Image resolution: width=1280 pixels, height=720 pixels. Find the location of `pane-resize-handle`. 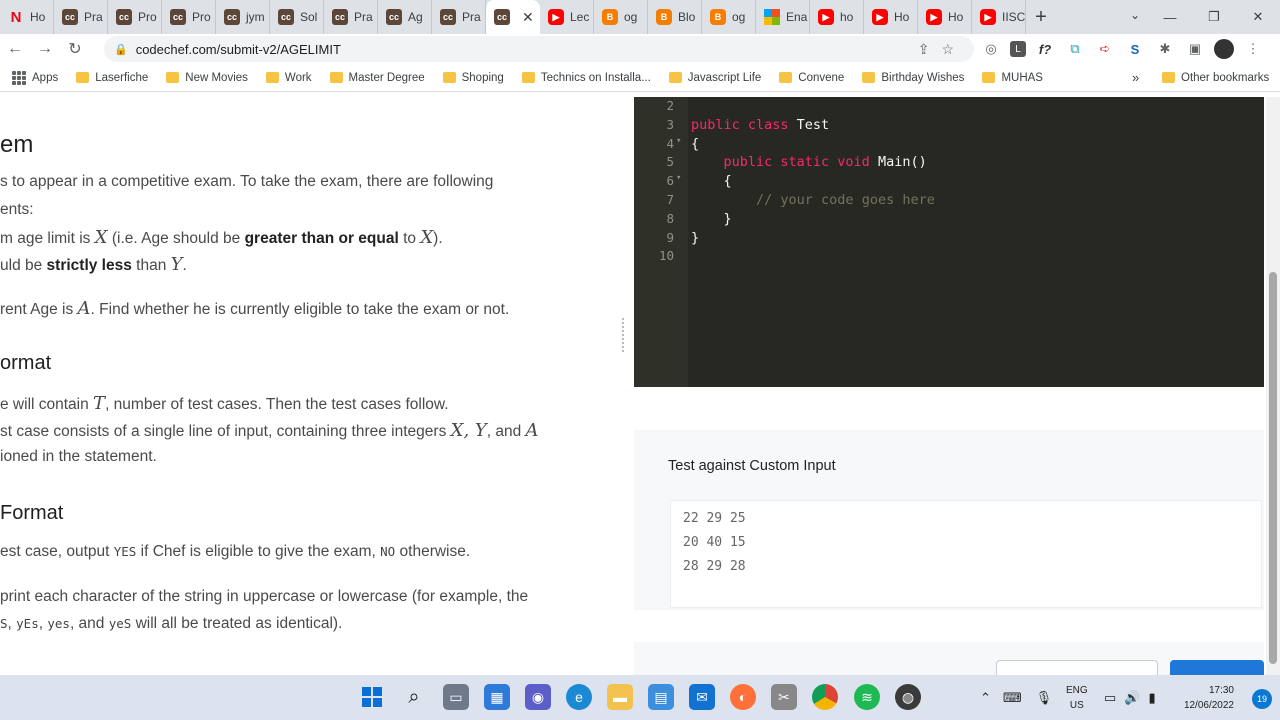

pane-resize-handle is located at coordinates (625, 335).